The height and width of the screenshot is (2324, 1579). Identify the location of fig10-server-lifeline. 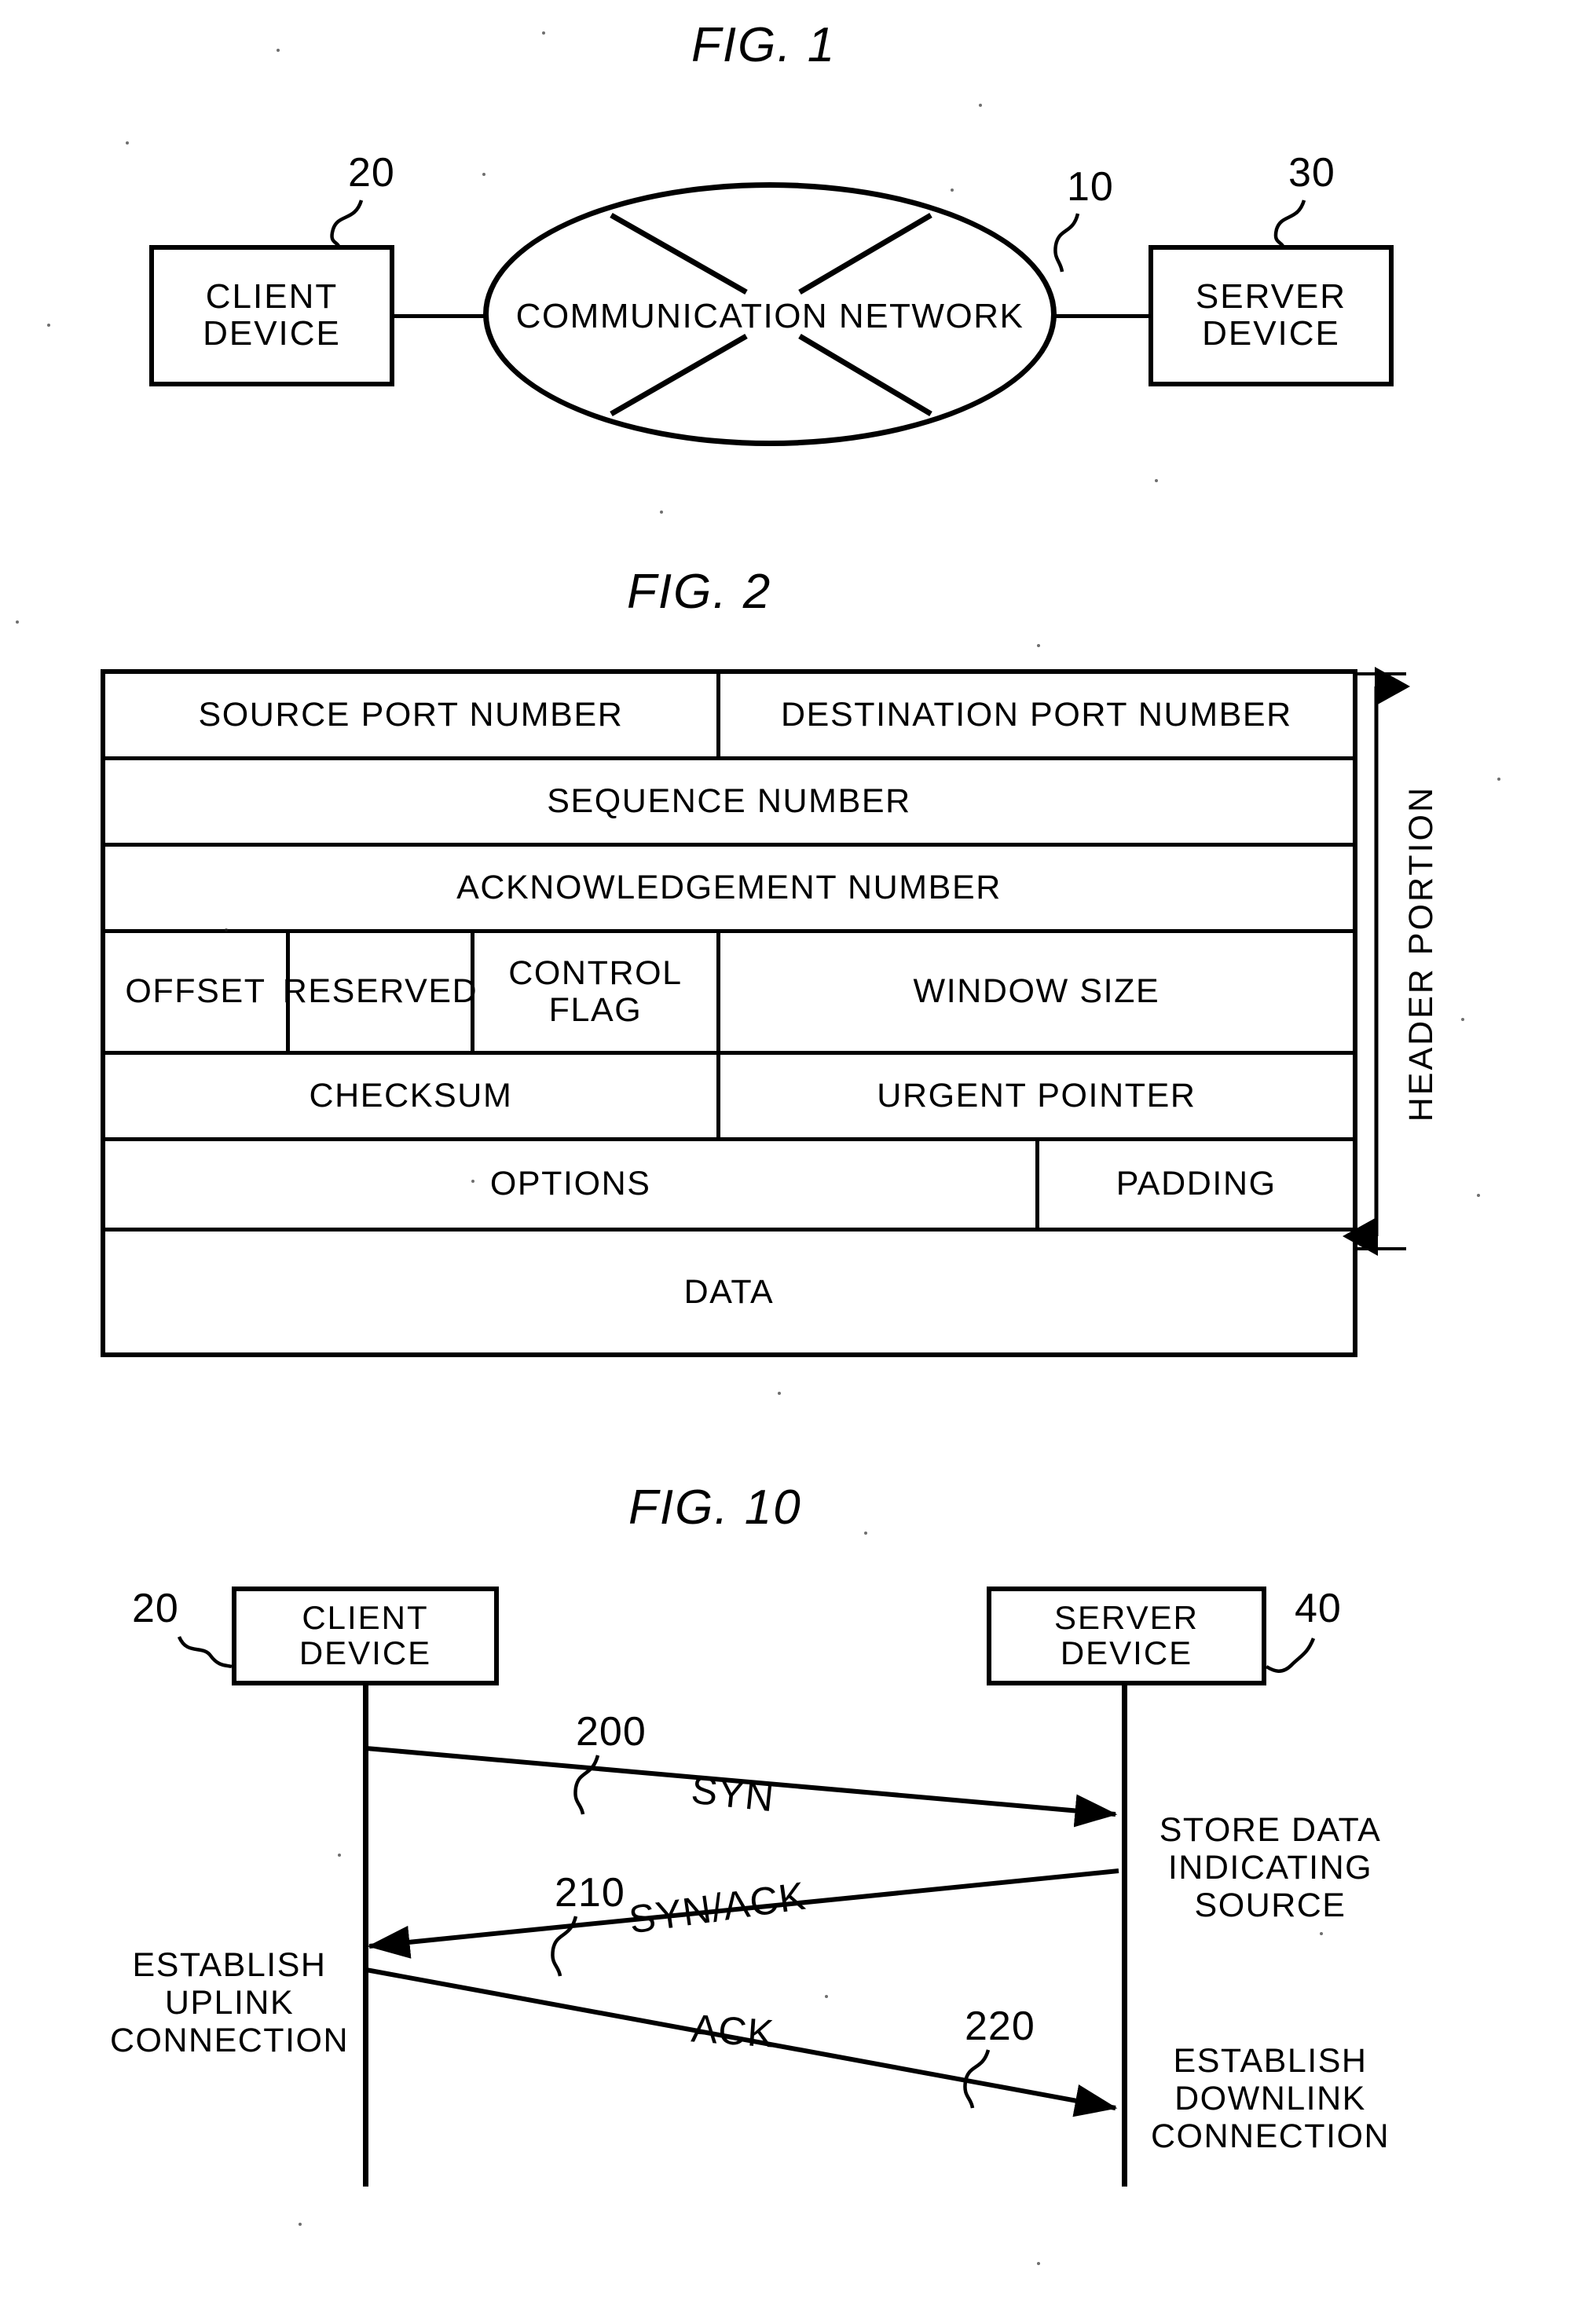
(1124, 1936).